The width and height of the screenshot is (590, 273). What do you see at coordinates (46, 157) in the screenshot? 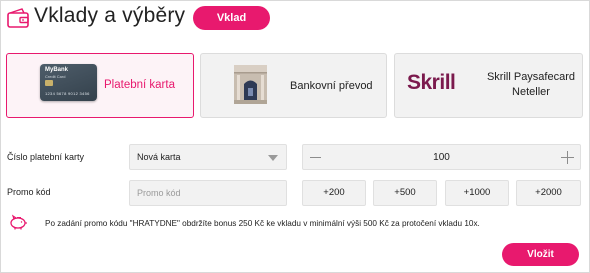
I see `card-number-label: Číslo platební karty` at bounding box center [46, 157].